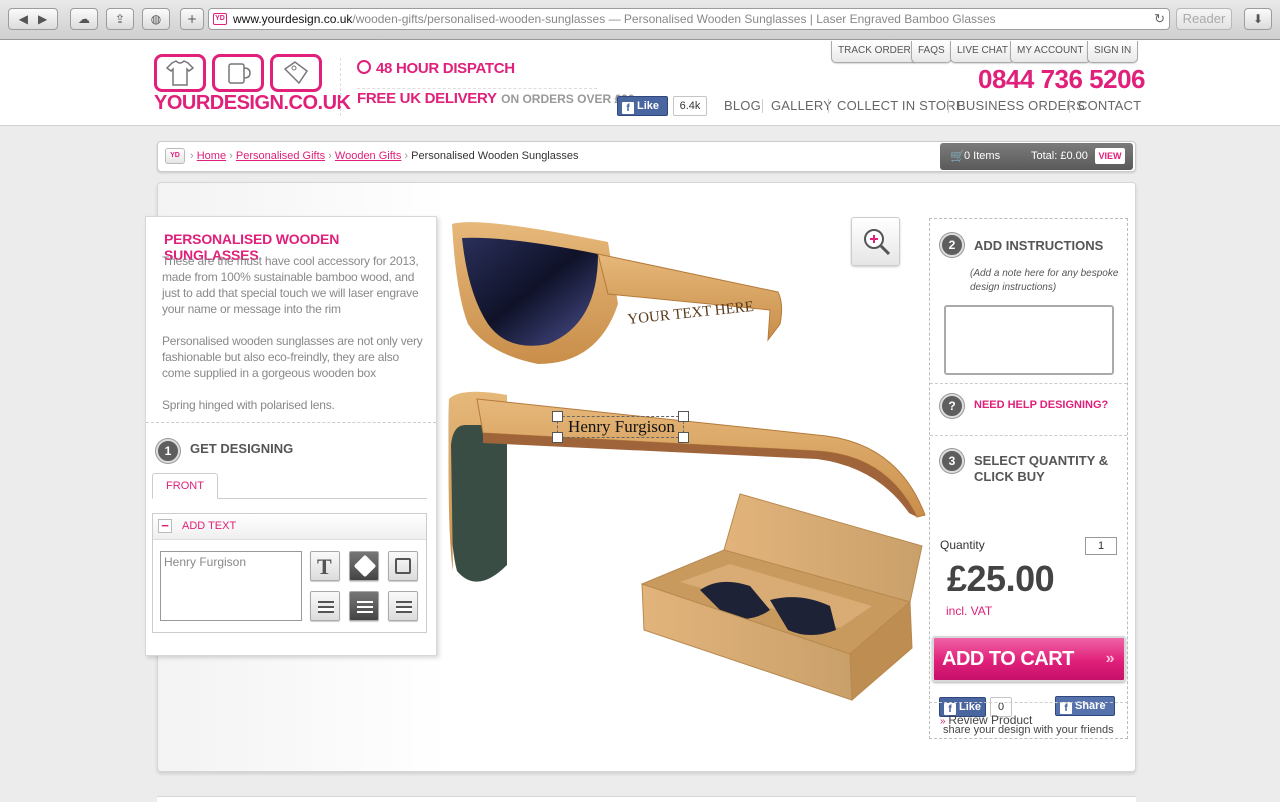 The image size is (1280, 802). I want to click on engraving-text-box: Henry Furgison, so click(620, 427).